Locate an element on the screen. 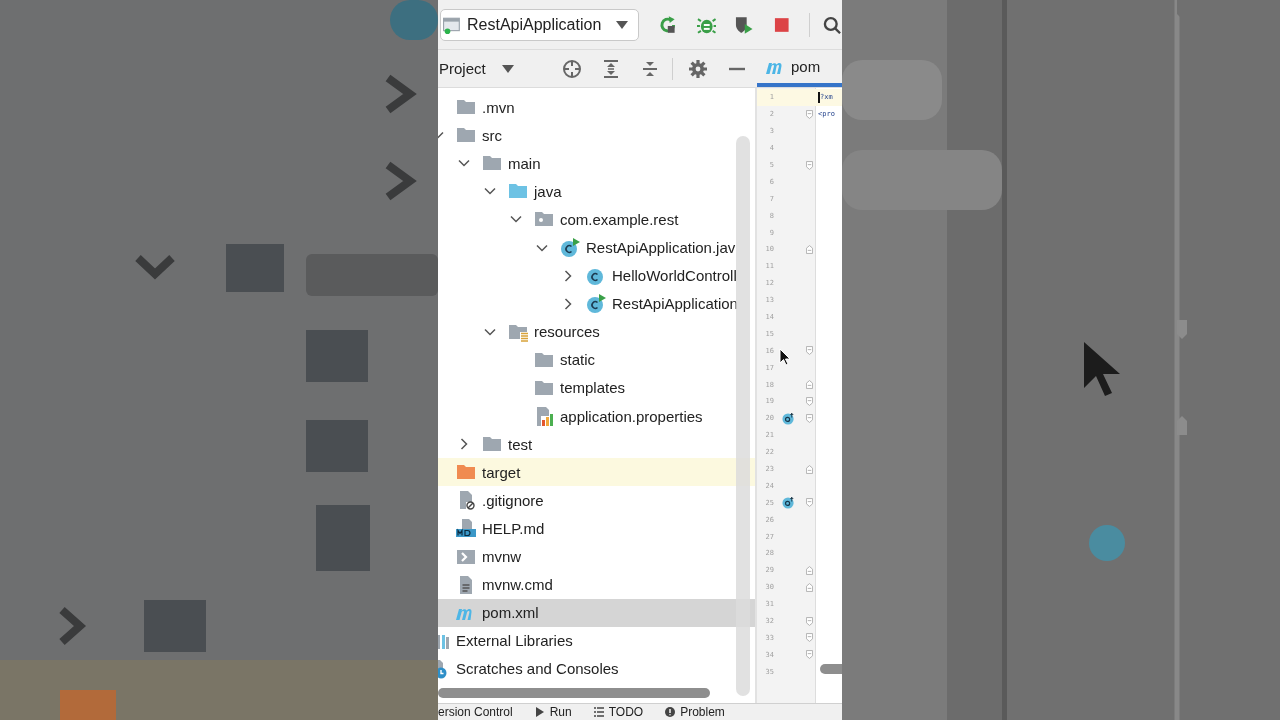  crosshair-icon is located at coordinates (571, 68).